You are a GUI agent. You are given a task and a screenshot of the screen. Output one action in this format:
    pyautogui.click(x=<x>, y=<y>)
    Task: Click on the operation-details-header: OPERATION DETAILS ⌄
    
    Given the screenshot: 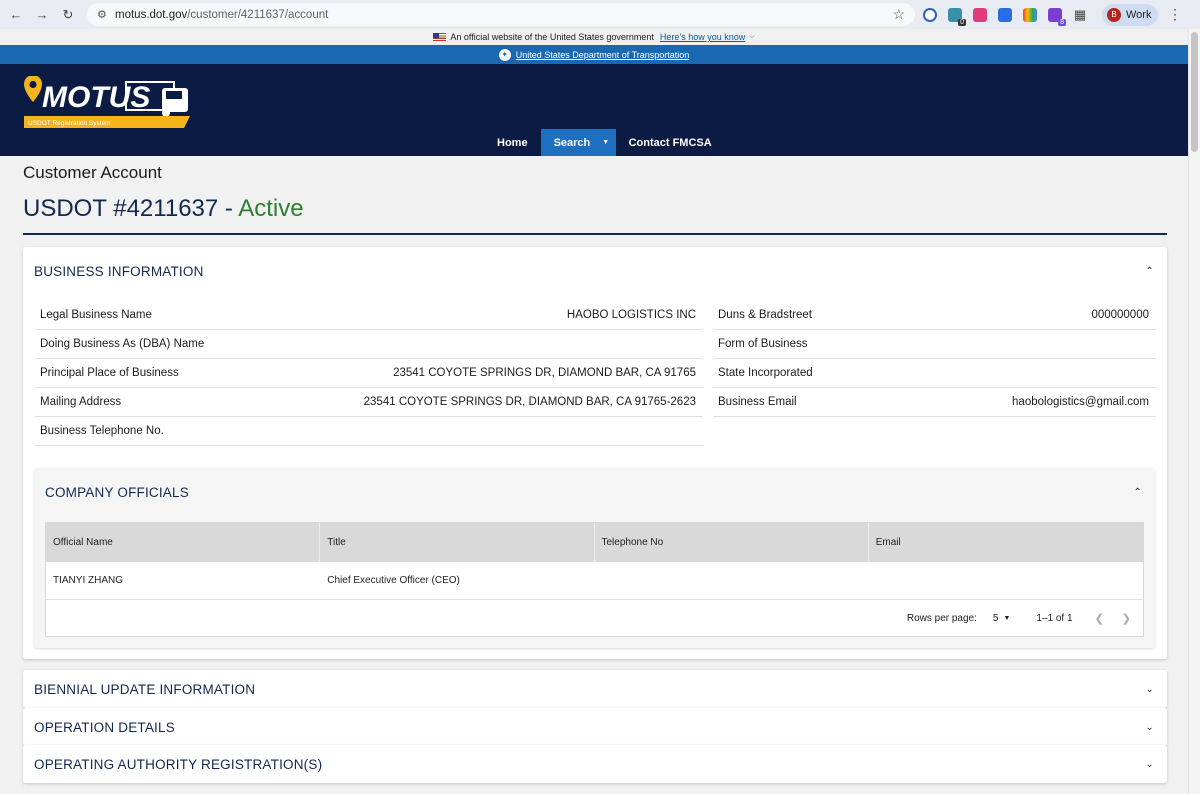 What is the action you would take?
    pyautogui.click(x=595, y=727)
    